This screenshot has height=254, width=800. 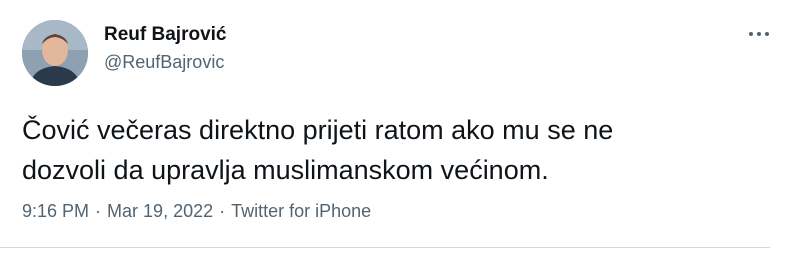 I want to click on tweet-meta: 9:16 PM · Mar 19, 2022 · Twitter for iPhone, so click(x=196, y=211).